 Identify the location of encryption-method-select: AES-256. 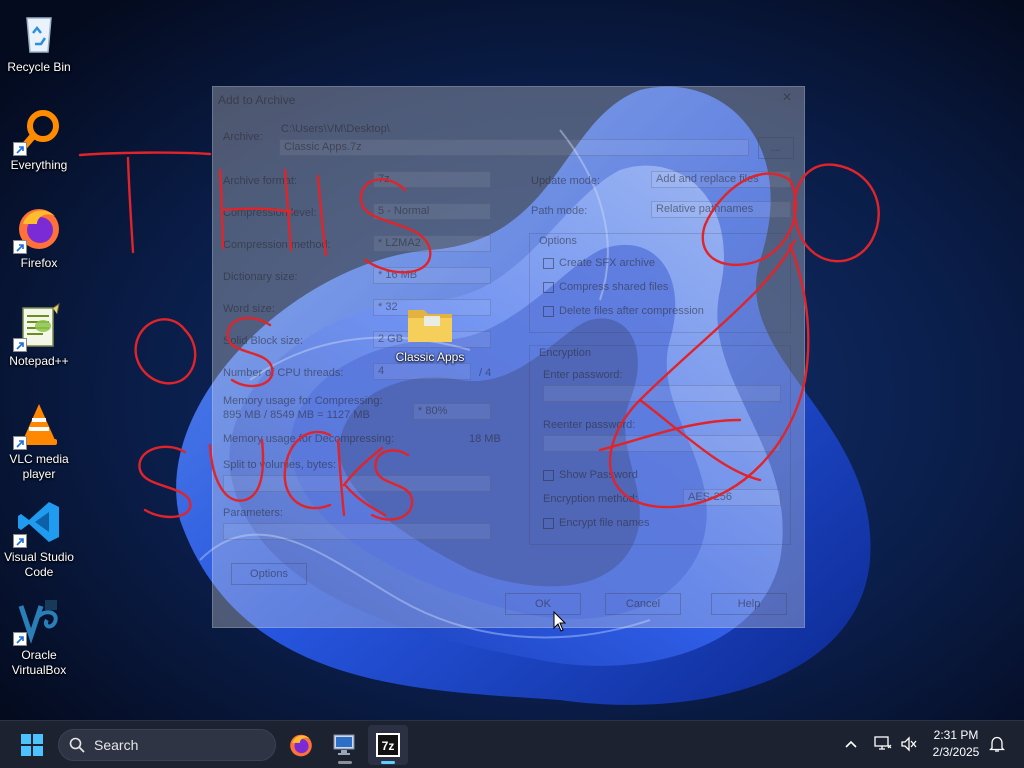
(732, 497).